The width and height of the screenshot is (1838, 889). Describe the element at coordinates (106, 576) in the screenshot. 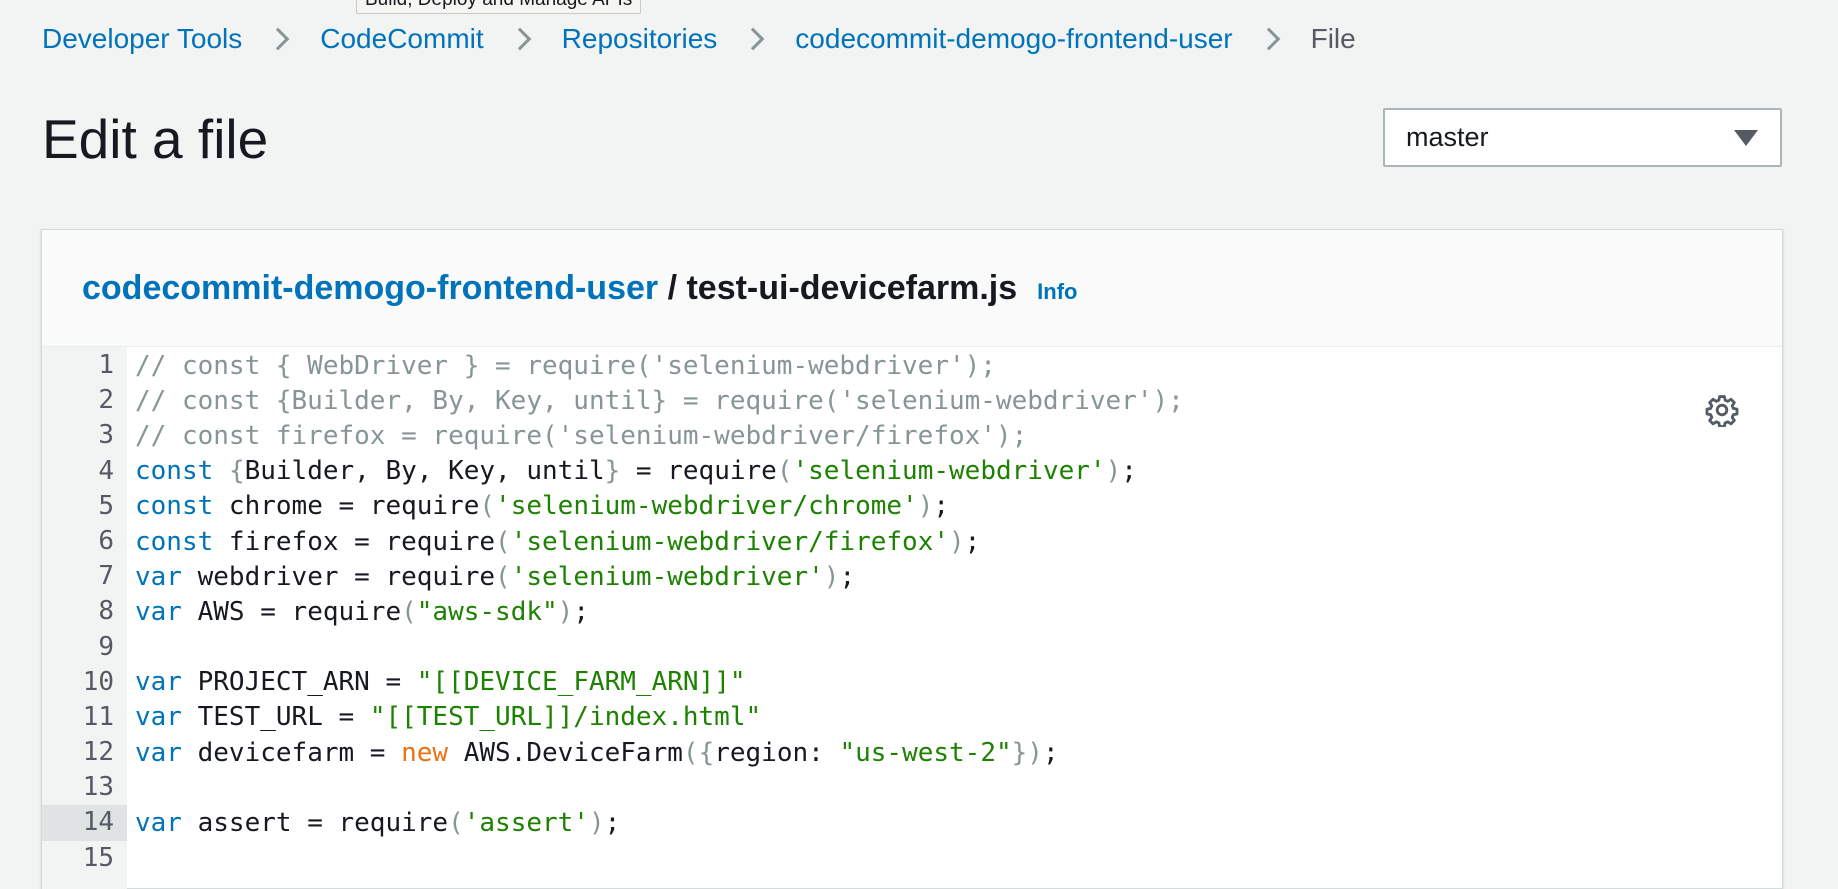

I see `line-number: 7` at that location.